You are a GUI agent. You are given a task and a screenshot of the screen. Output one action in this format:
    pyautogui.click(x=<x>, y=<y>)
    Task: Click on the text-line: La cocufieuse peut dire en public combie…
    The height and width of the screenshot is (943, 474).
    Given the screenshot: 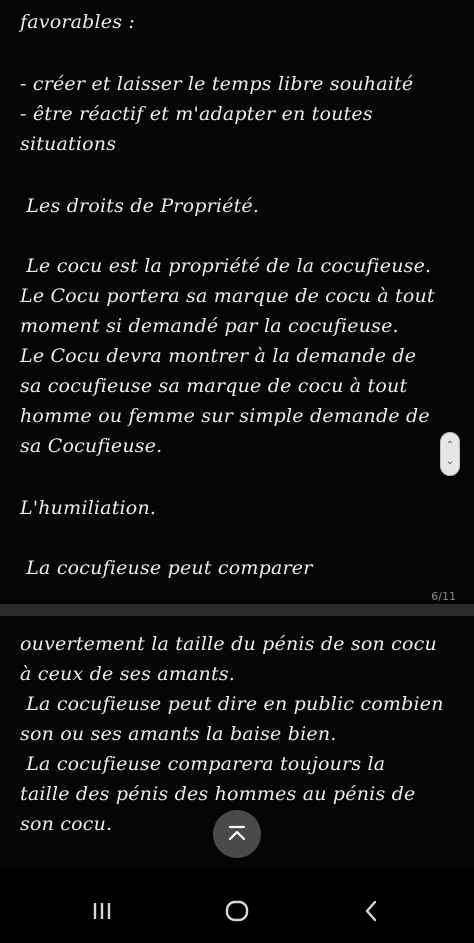 What is the action you would take?
    pyautogui.click(x=232, y=704)
    